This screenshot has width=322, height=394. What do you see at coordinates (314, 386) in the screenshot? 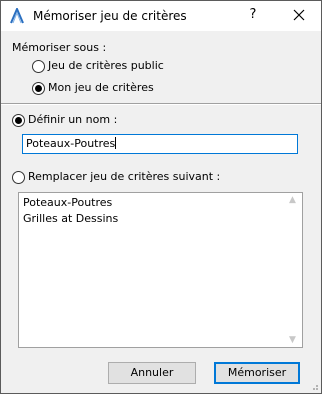
I see `resize-grip-icon` at bounding box center [314, 386].